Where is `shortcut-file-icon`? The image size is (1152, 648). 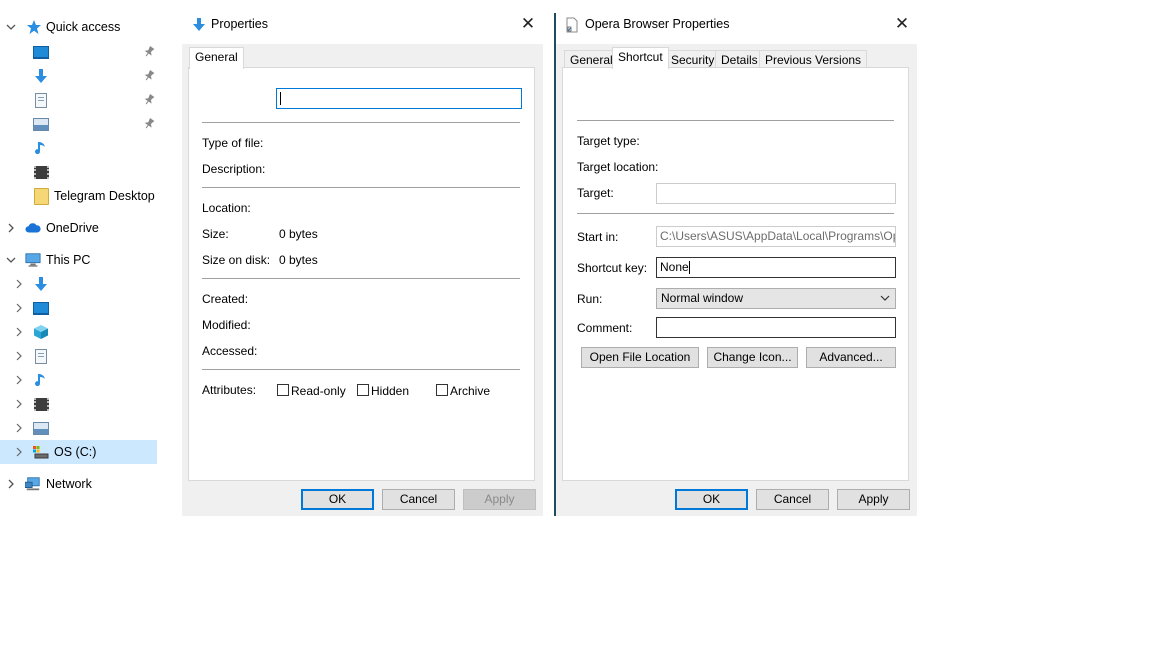 shortcut-file-icon is located at coordinates (572, 26).